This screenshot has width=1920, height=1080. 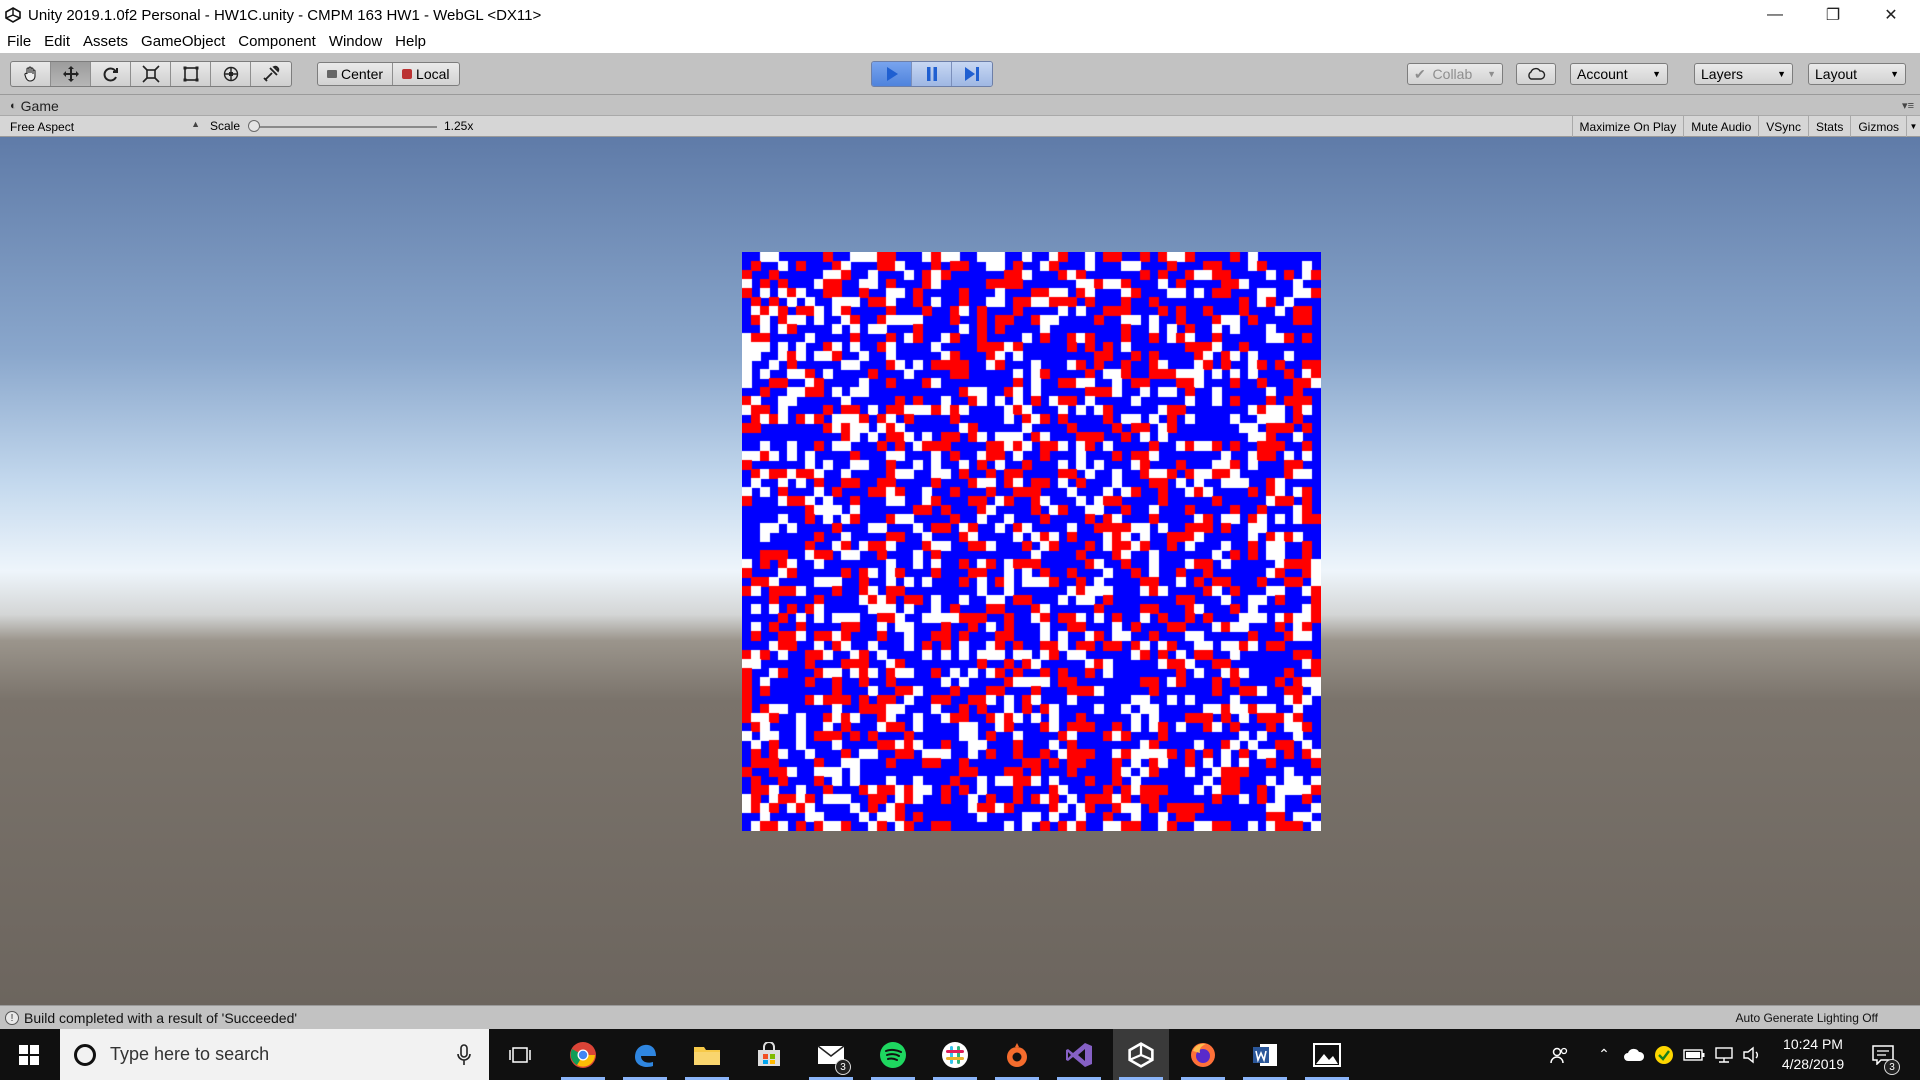 I want to click on people-button, so click(x=1560, y=1054).